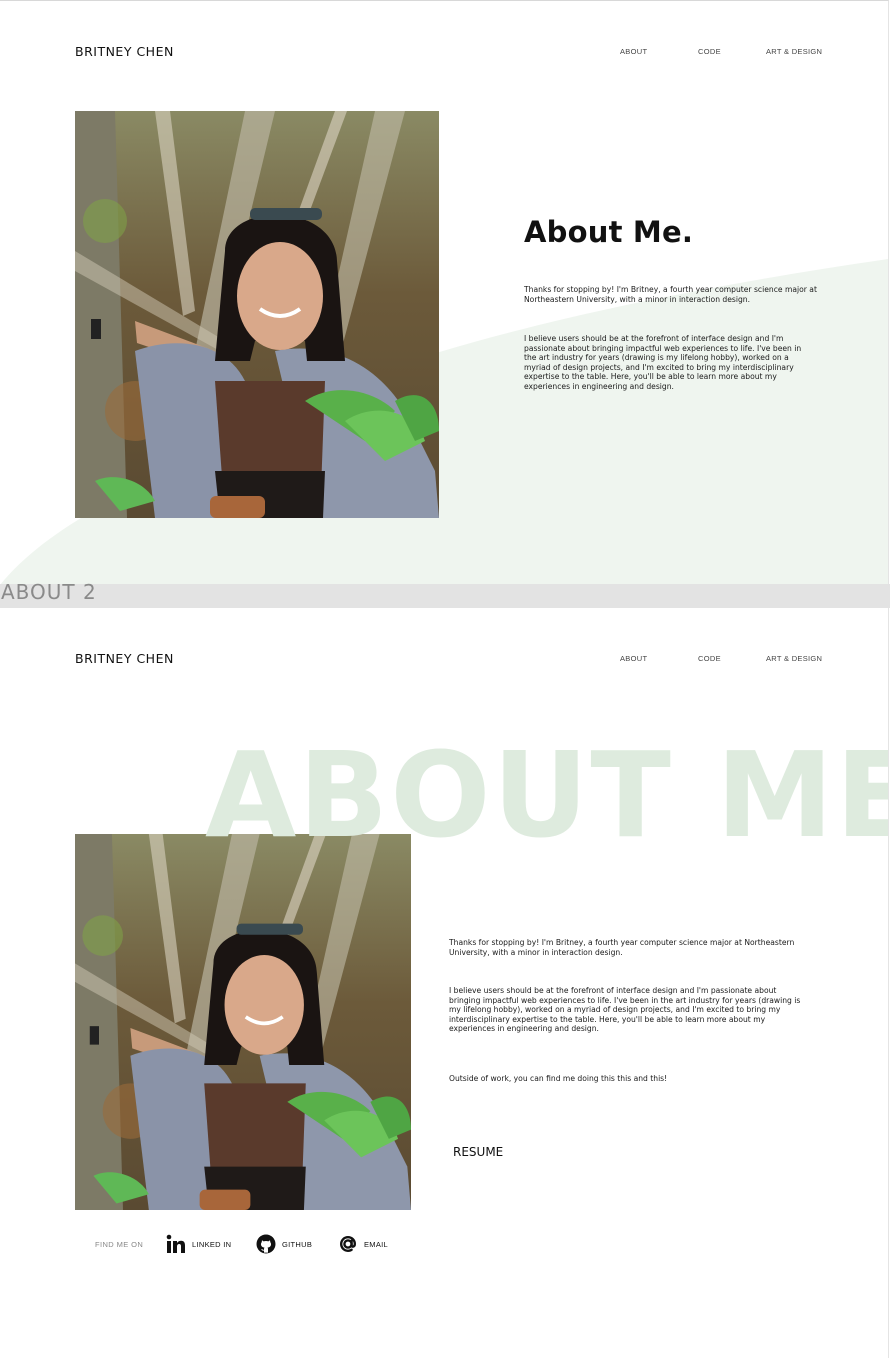  What do you see at coordinates (547, 795) in the screenshot?
I see `about-me-watermark: ABOUT ME` at bounding box center [547, 795].